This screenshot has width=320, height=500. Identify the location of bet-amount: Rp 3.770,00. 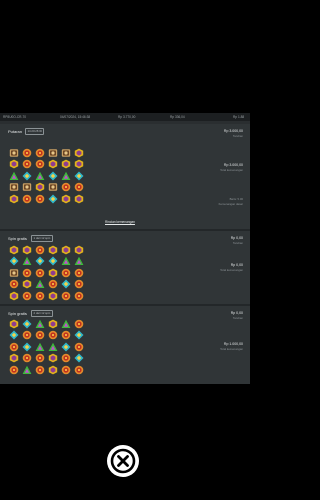
(127, 117).